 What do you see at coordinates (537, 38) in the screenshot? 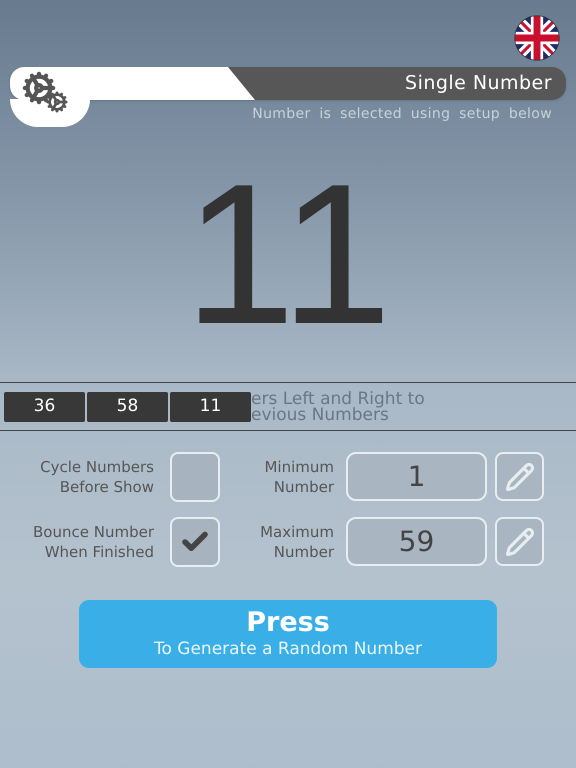
I see `flag-icon` at bounding box center [537, 38].